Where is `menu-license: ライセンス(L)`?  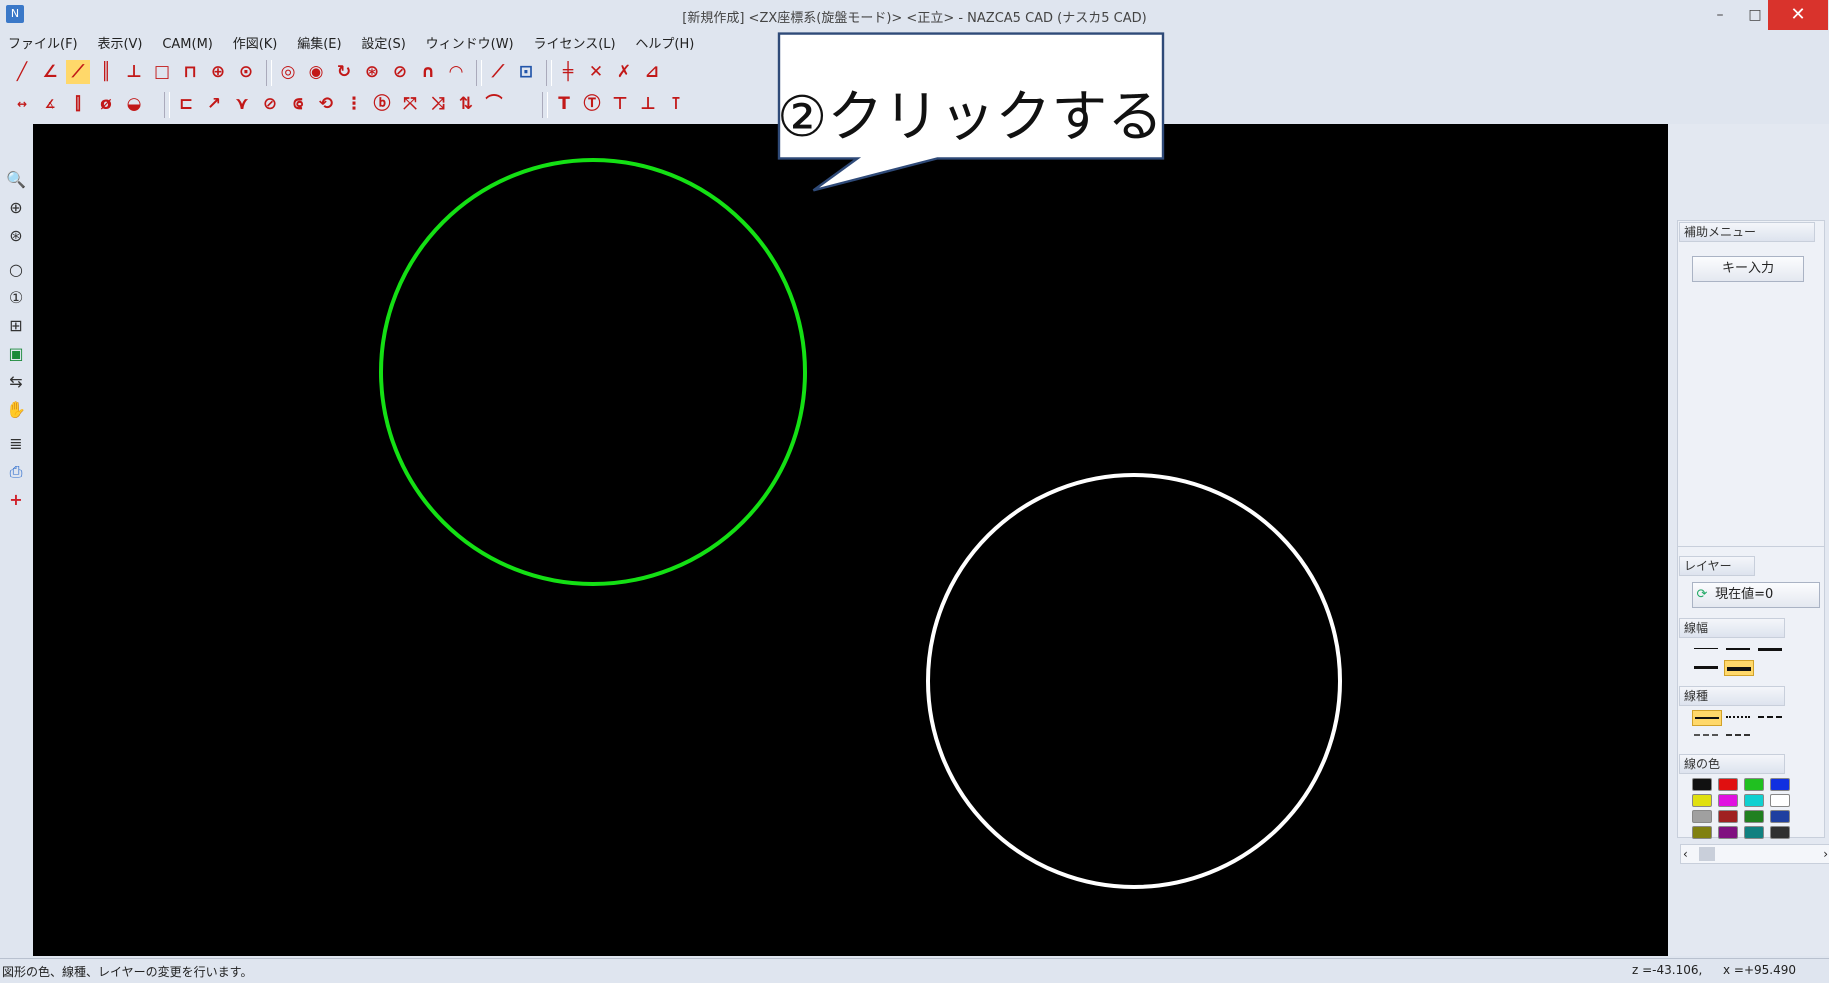
menu-license: ライセンス(L) is located at coordinates (574, 45).